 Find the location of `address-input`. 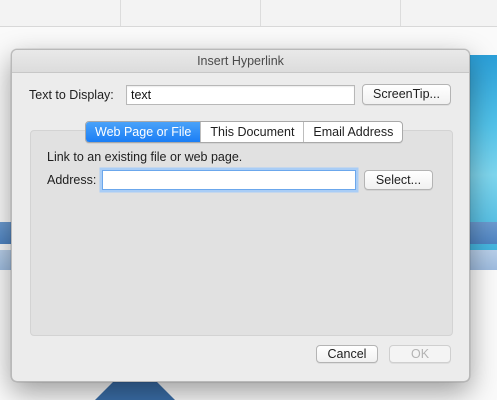

address-input is located at coordinates (229, 180).